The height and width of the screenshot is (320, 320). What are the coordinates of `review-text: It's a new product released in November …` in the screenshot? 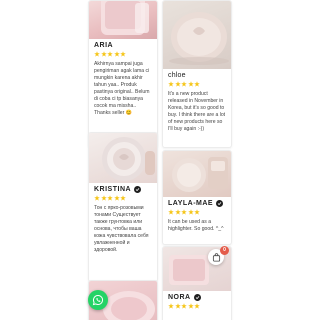 It's located at (197, 111).